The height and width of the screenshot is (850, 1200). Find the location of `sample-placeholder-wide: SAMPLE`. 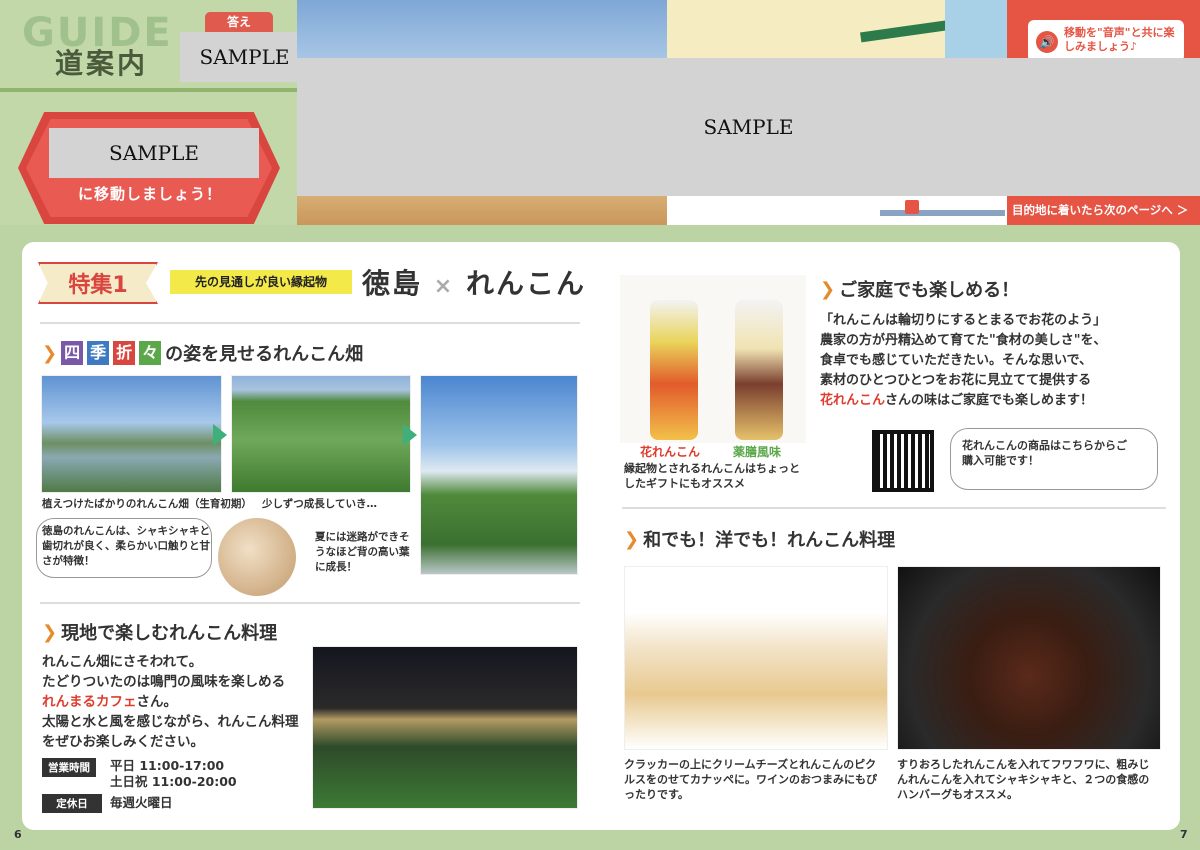

sample-placeholder-wide: SAMPLE is located at coordinates (748, 127).